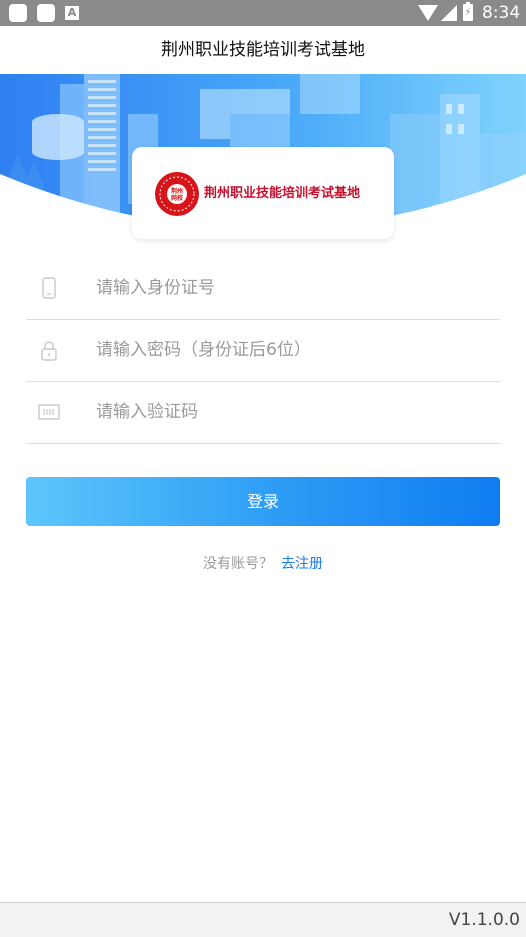 The height and width of the screenshot is (937, 526). Describe the element at coordinates (468, 11) in the screenshot. I see `battery-charging-icon: ⚡` at that location.